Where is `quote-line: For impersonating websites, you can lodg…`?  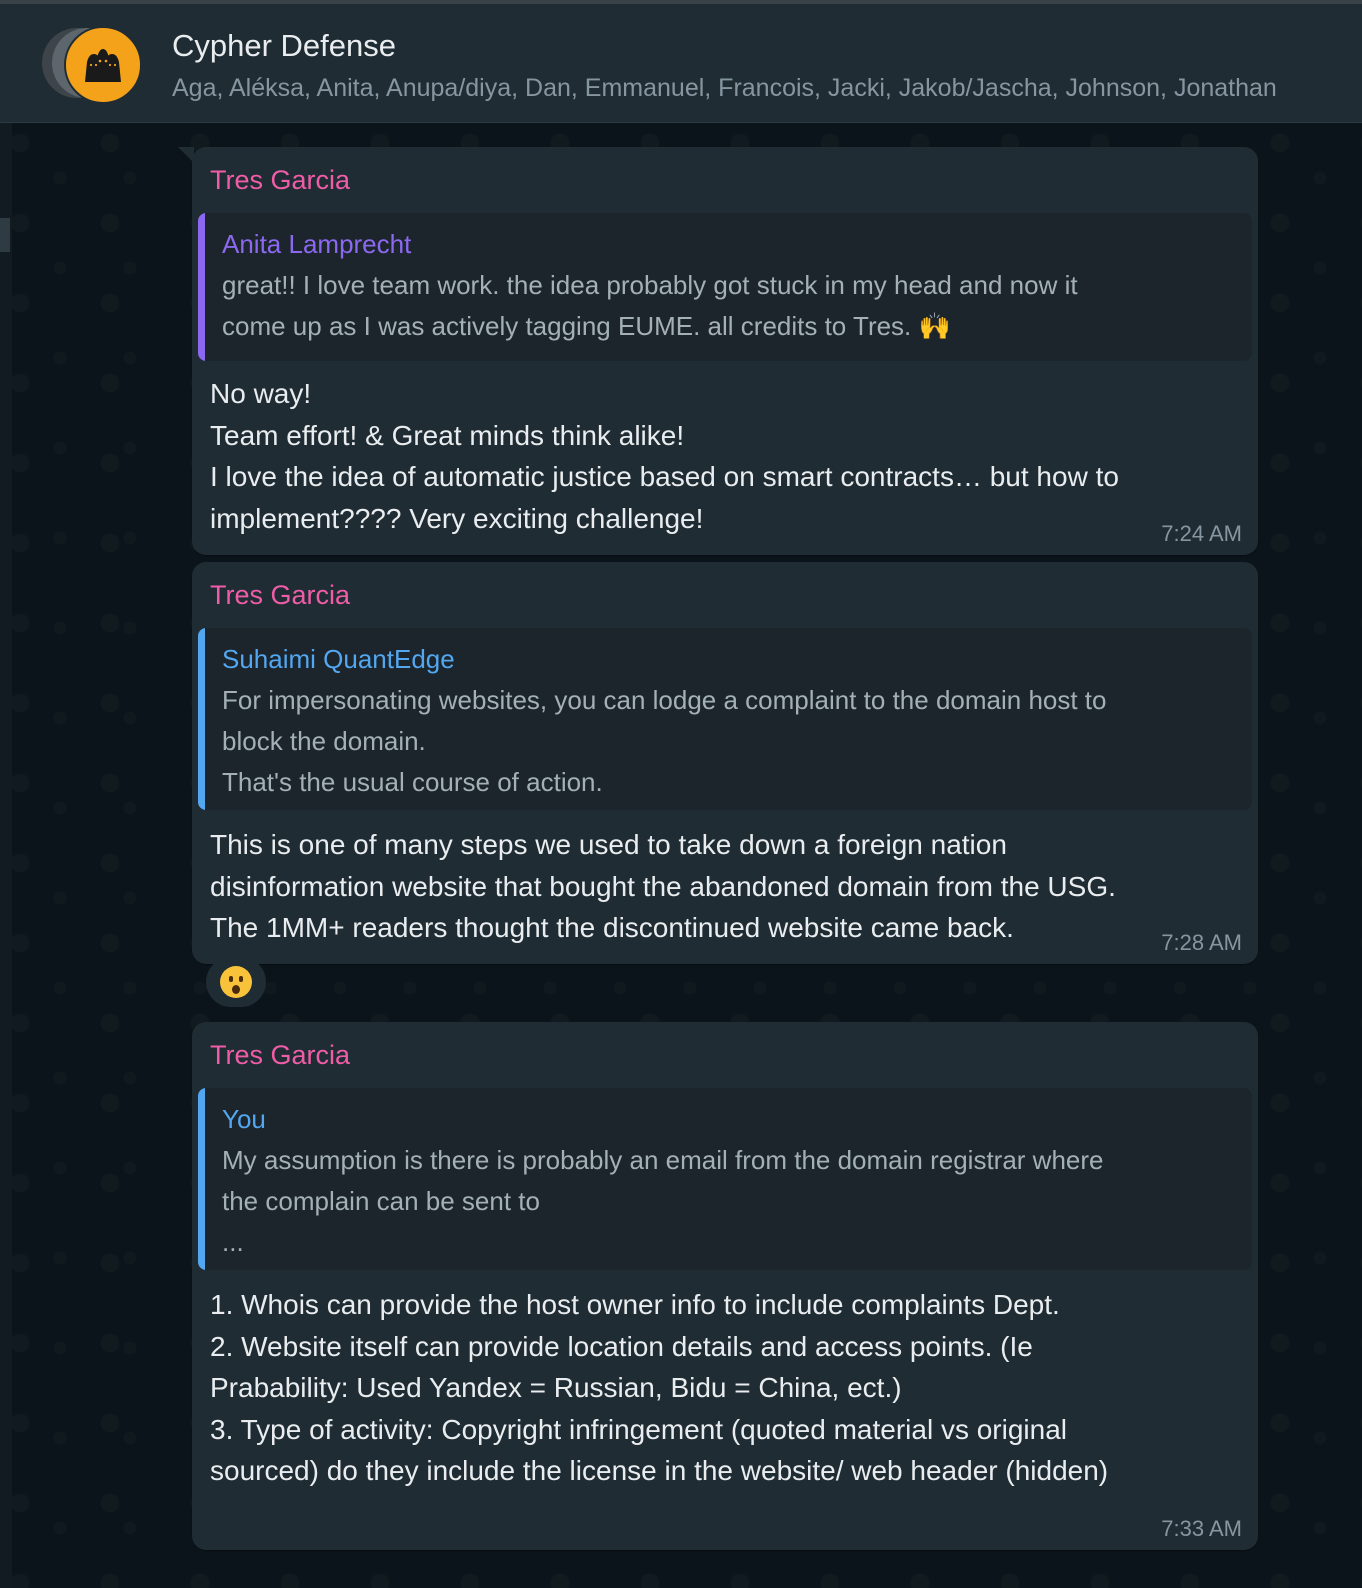
quote-line: For impersonating websites, you can lodg… is located at coordinates (664, 700).